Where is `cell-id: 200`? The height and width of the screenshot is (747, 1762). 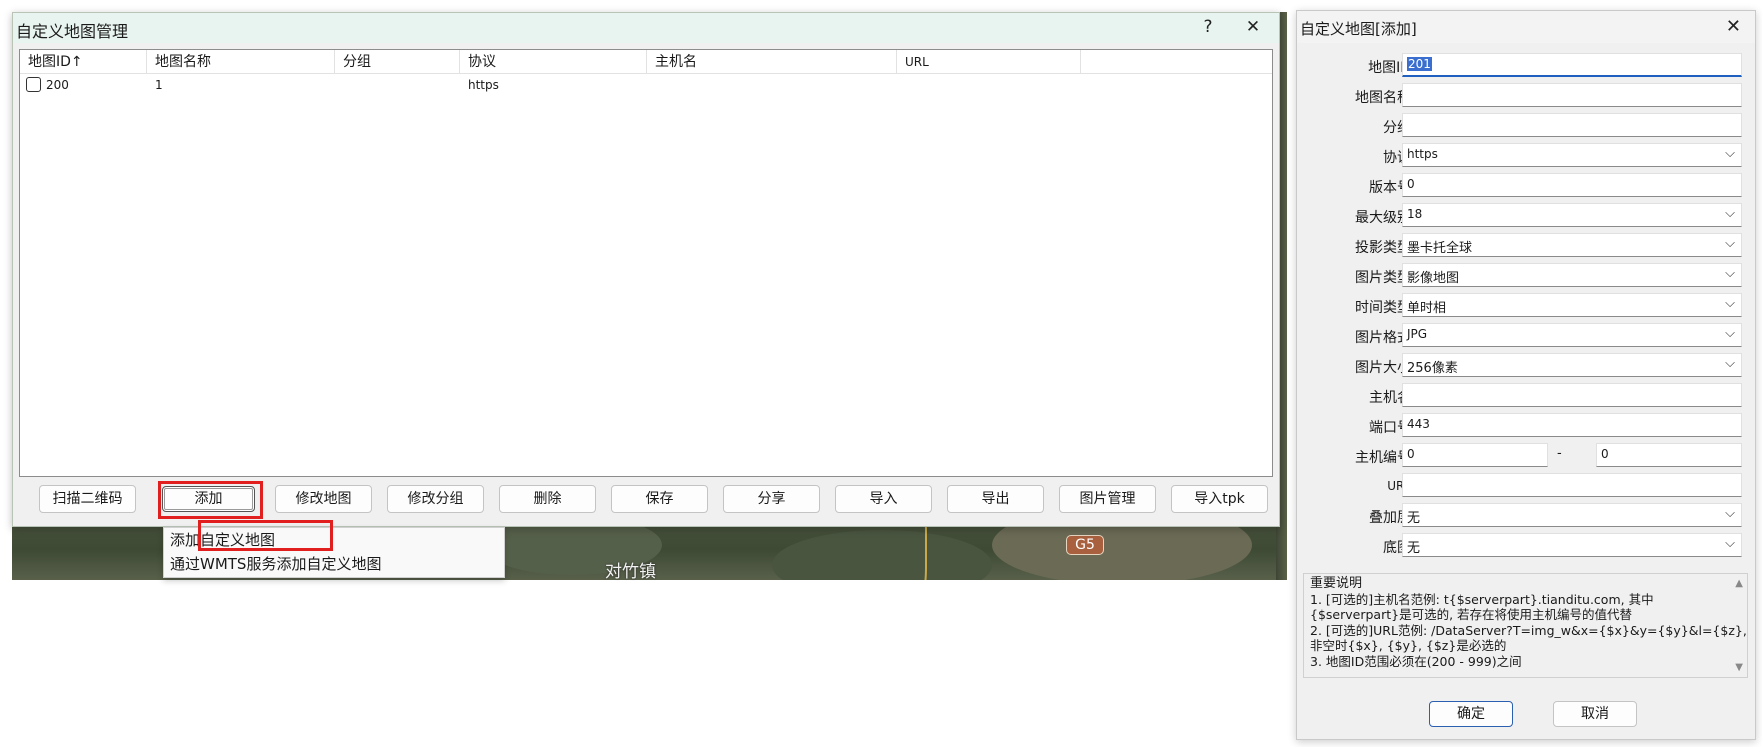
cell-id: 200 is located at coordinates (57, 85).